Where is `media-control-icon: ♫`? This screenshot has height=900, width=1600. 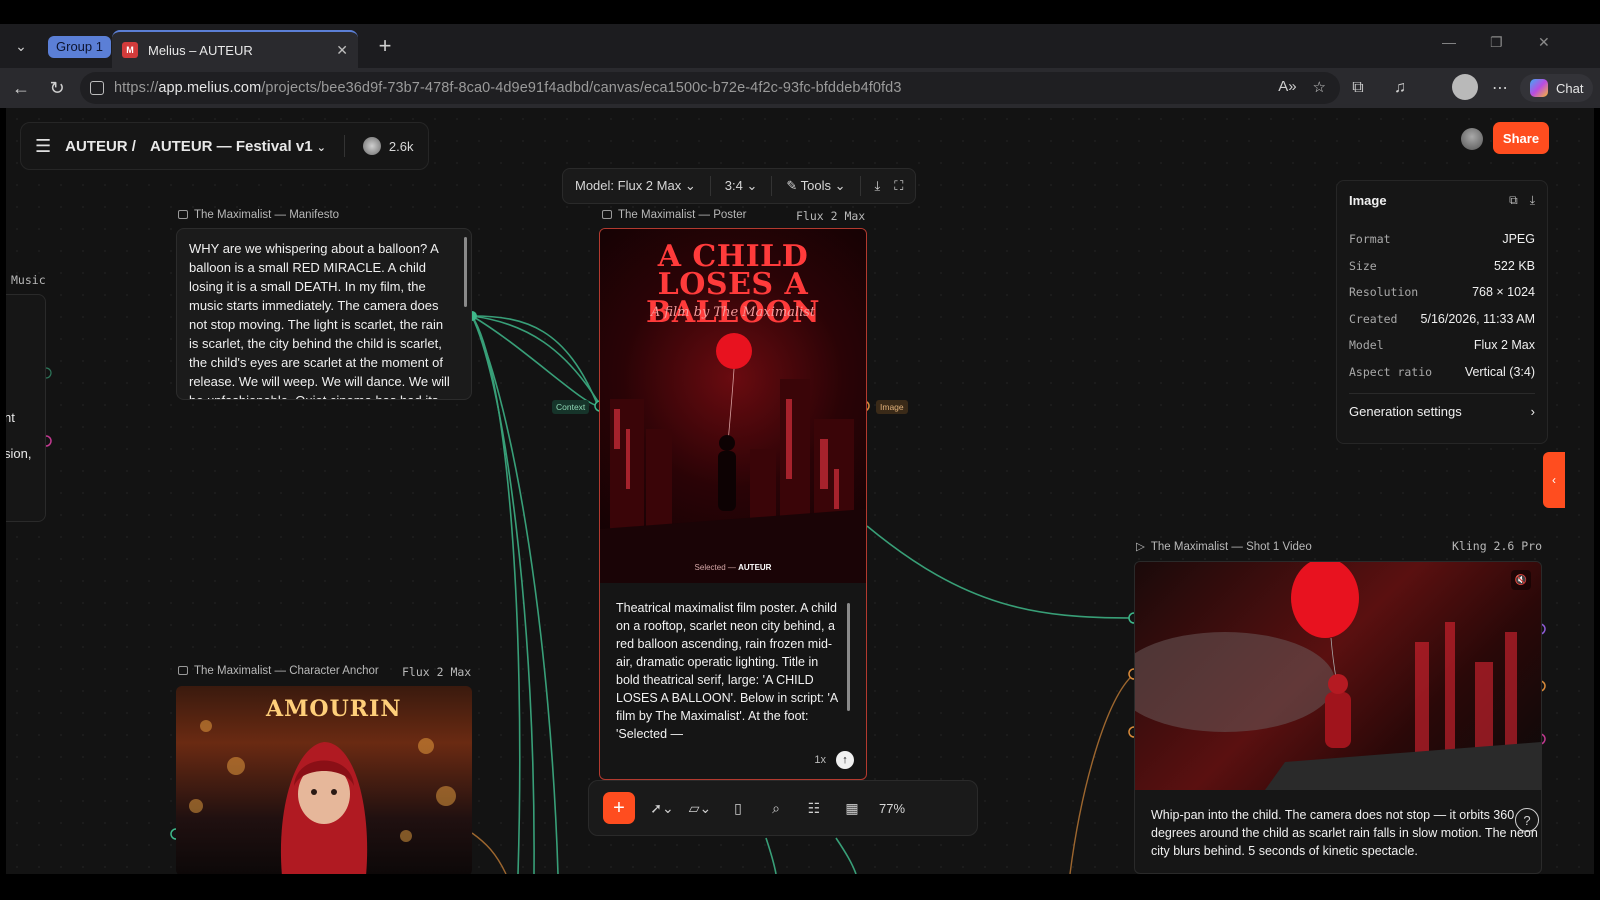
media-control-icon: ♫ is located at coordinates (1400, 88).